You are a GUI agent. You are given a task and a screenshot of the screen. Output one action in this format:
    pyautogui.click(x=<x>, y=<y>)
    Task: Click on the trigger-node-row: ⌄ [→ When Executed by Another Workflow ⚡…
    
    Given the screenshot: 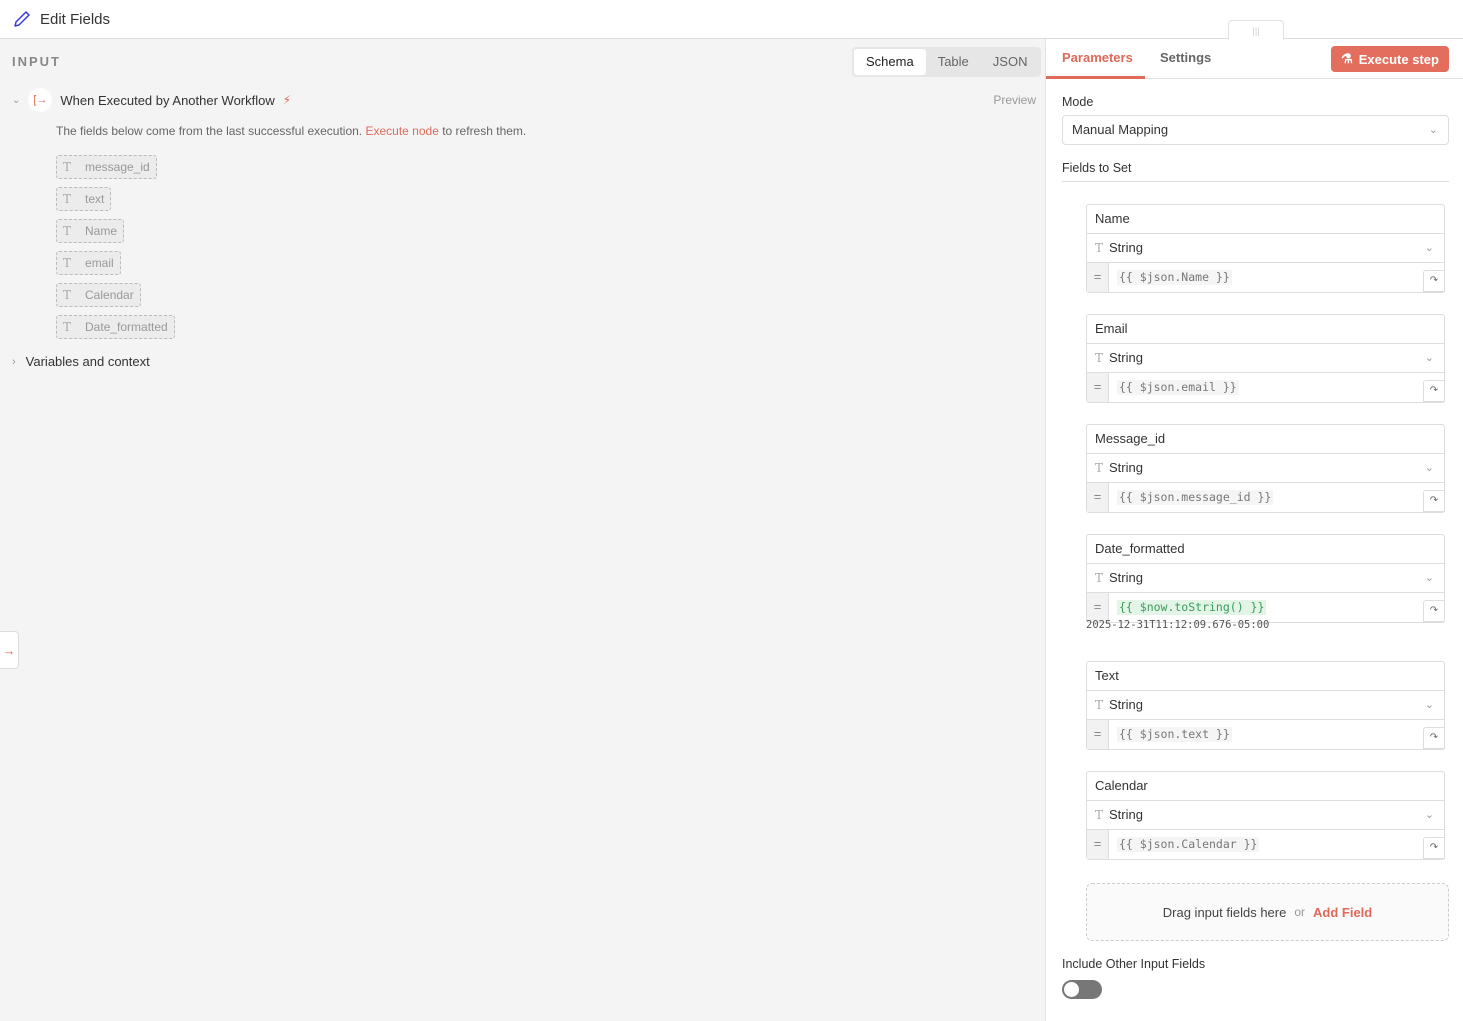 What is the action you would take?
    pyautogui.click(x=151, y=100)
    